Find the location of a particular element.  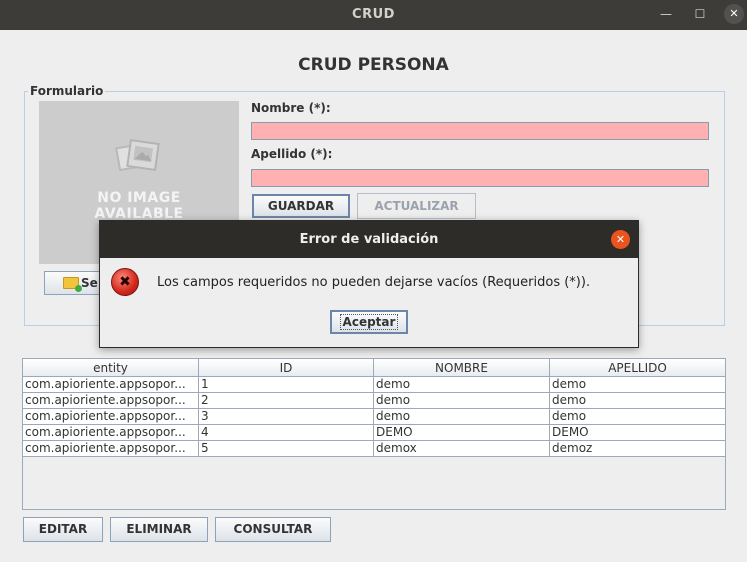

table-row: com.apioriente.appsopor... 2 demo demo is located at coordinates (374, 401).